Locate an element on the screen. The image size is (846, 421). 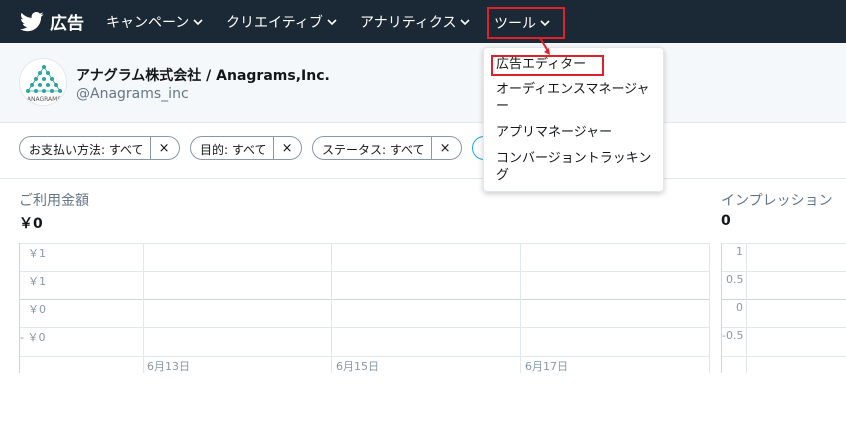
avatar: ANAGRAMS is located at coordinates (43, 82).